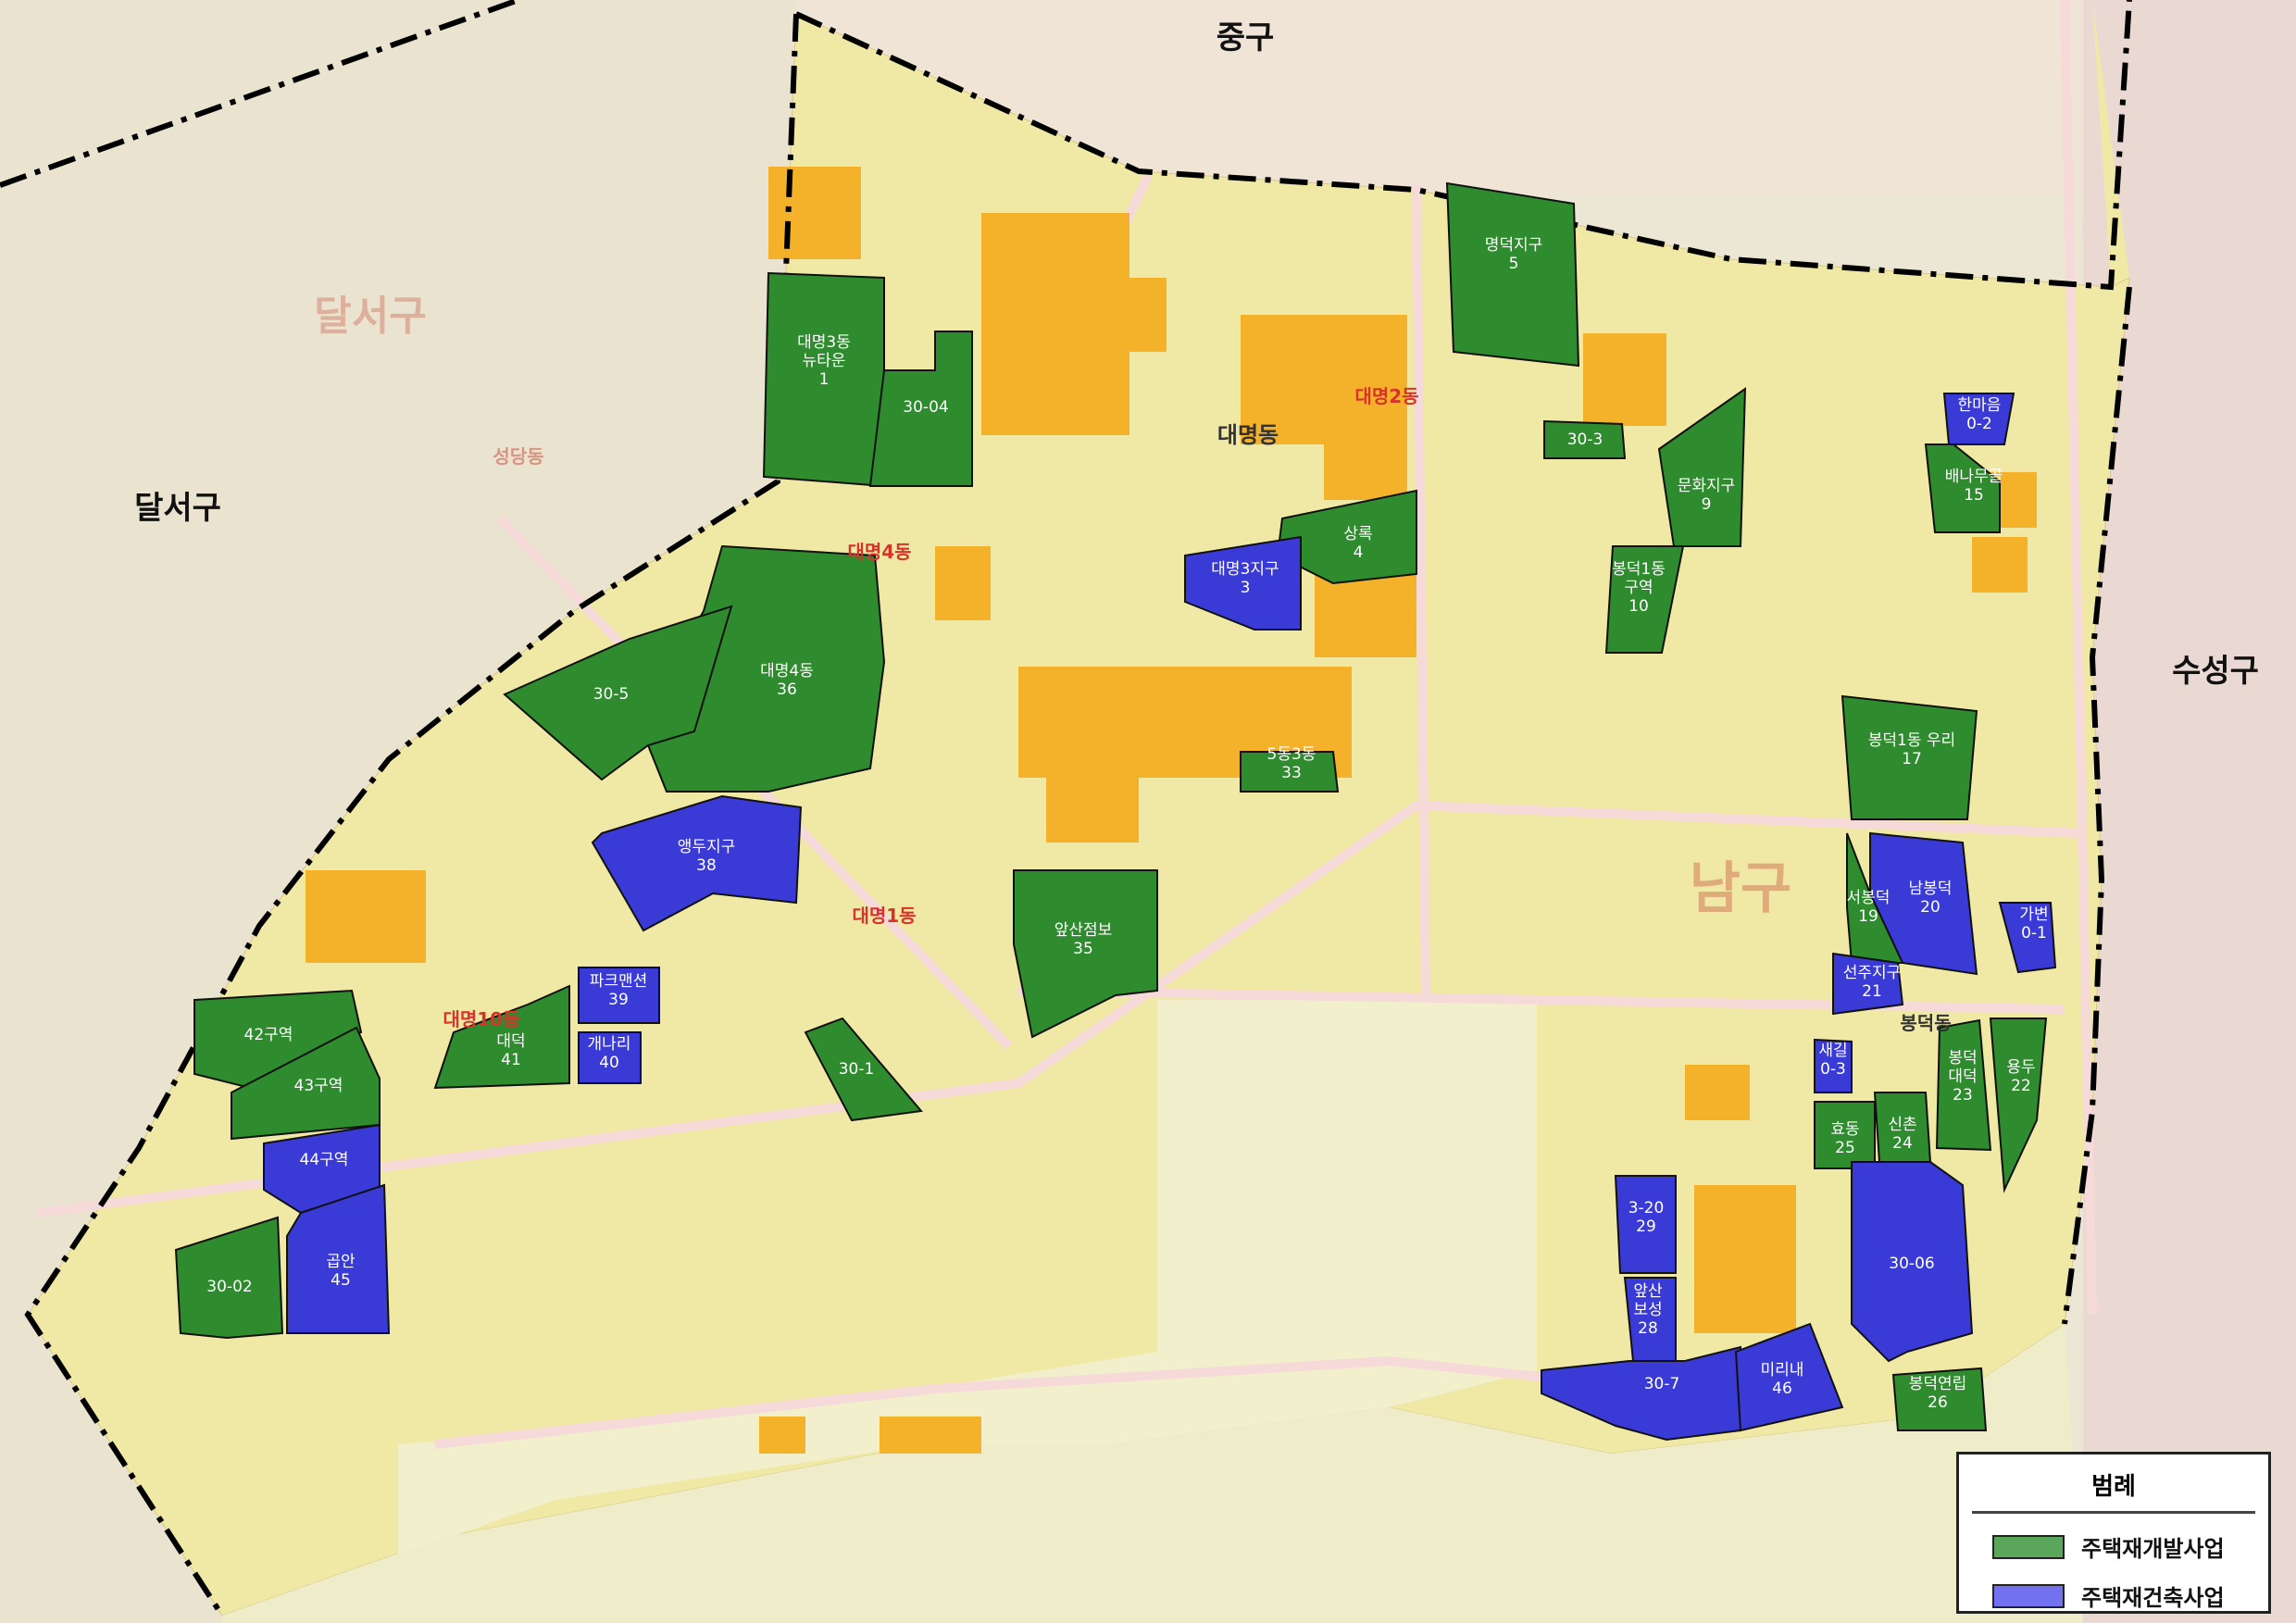 This screenshot has width=2296, height=1623. Describe the element at coordinates (2153, 1598) in the screenshot. I see `legend-label-reconstruction: 주택재건축사업` at that location.